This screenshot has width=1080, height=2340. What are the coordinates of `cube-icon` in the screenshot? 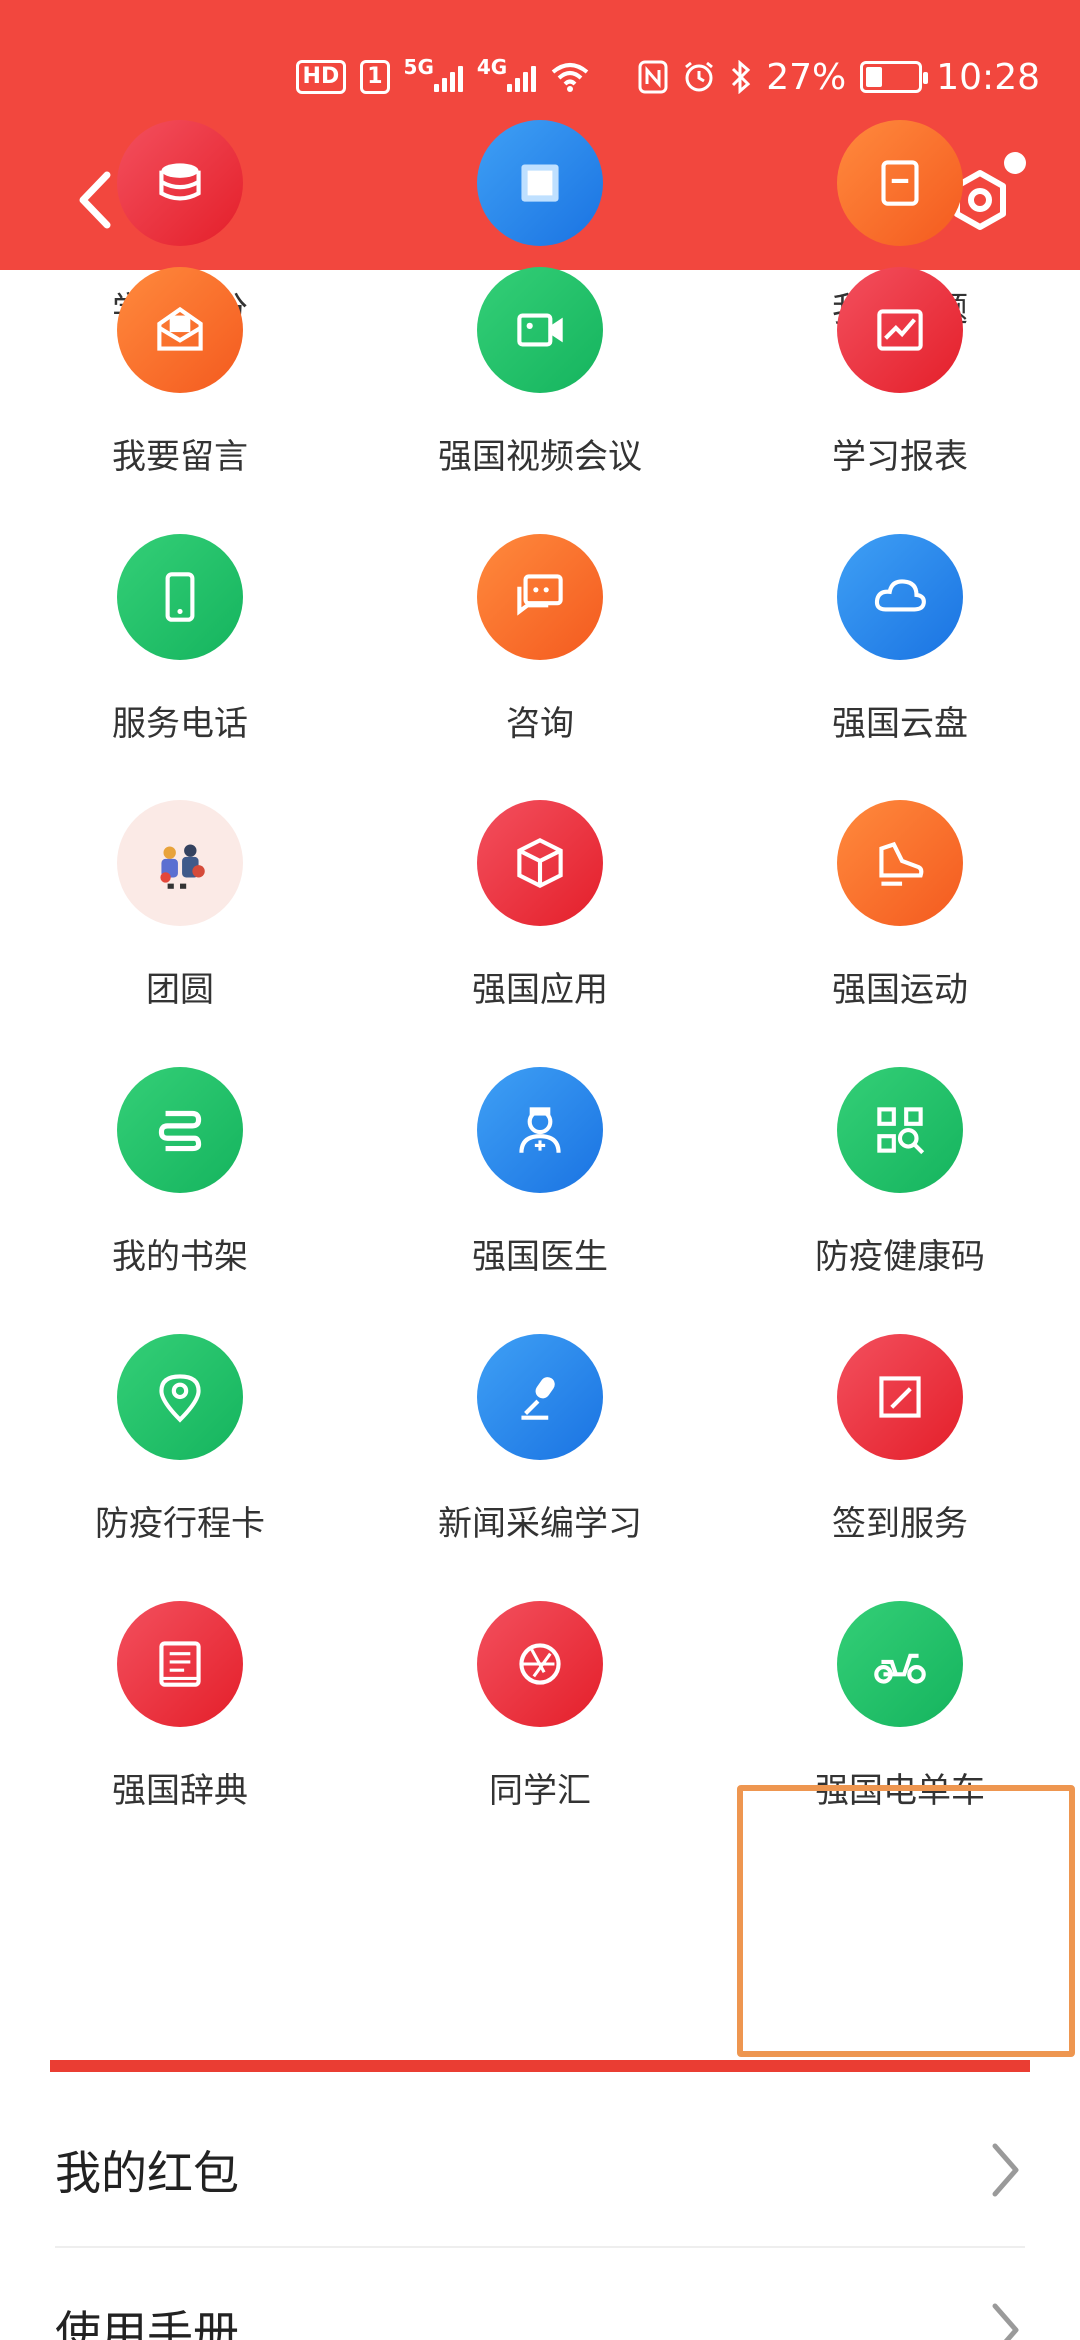 It's located at (540, 863).